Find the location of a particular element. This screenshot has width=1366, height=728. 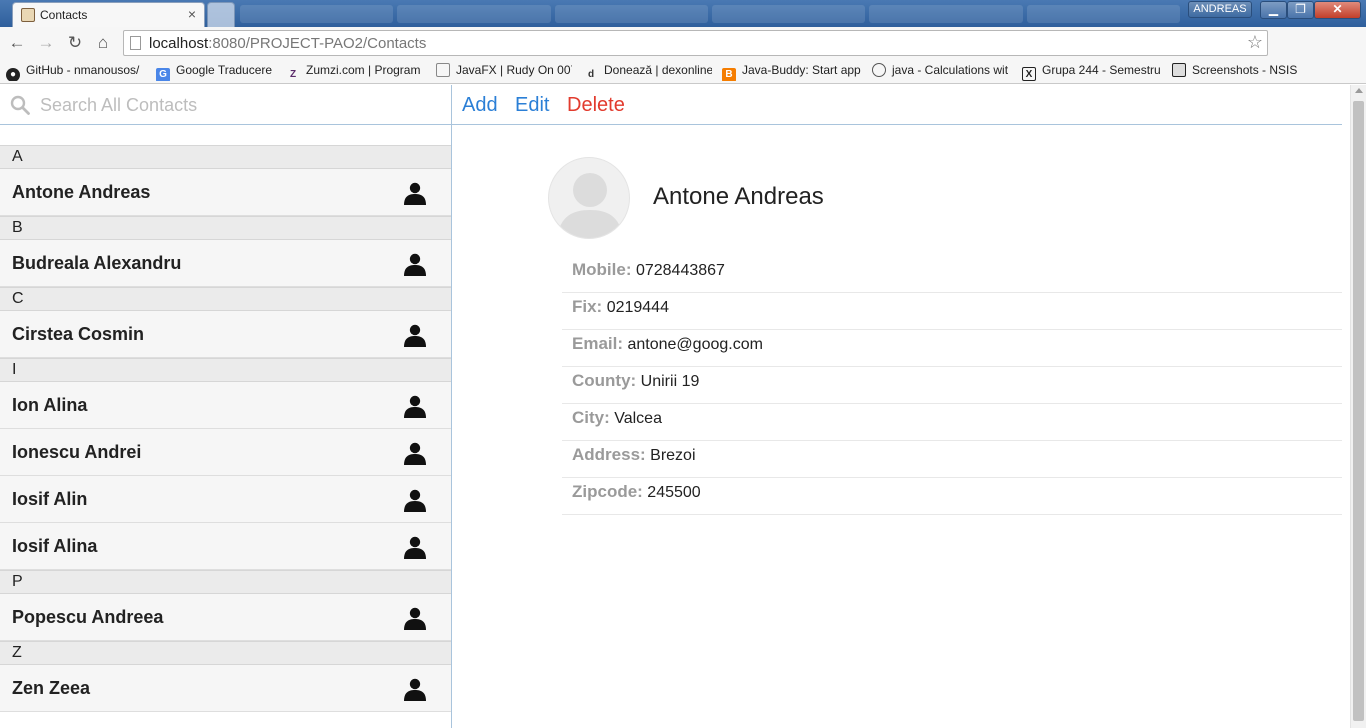

contact-name: Ion Alina is located at coordinates (50, 405).